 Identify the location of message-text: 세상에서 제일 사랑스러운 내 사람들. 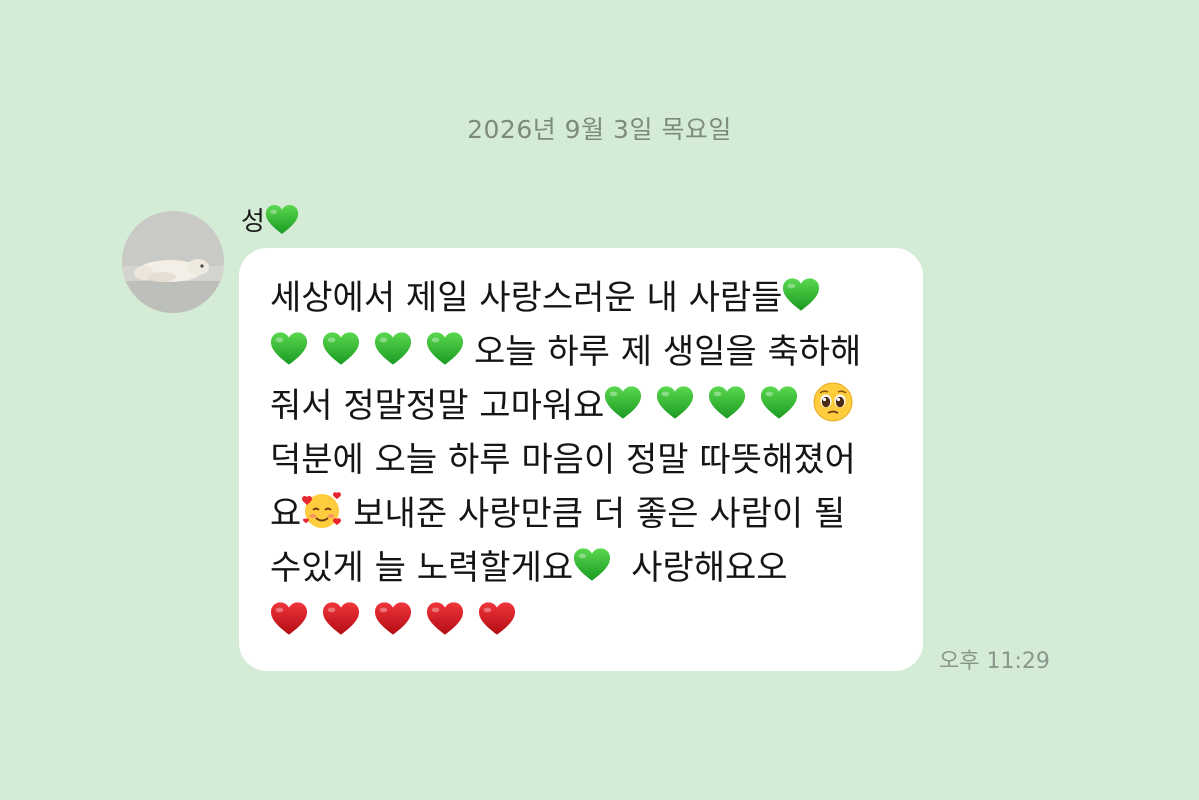
(526, 297).